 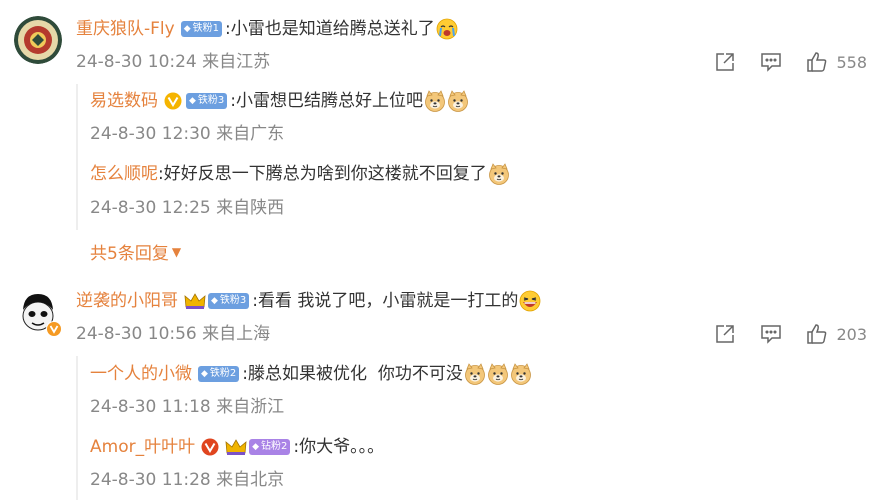 What do you see at coordinates (124, 101) in the screenshot?
I see `username: 易选数码` at bounding box center [124, 101].